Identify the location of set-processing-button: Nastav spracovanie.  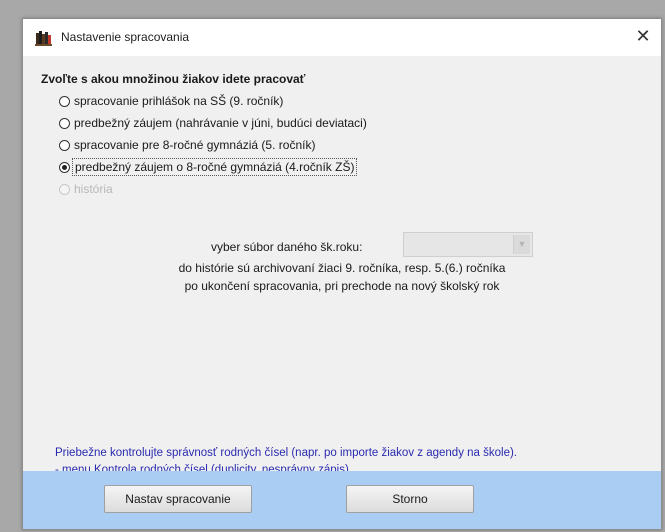
(178, 499).